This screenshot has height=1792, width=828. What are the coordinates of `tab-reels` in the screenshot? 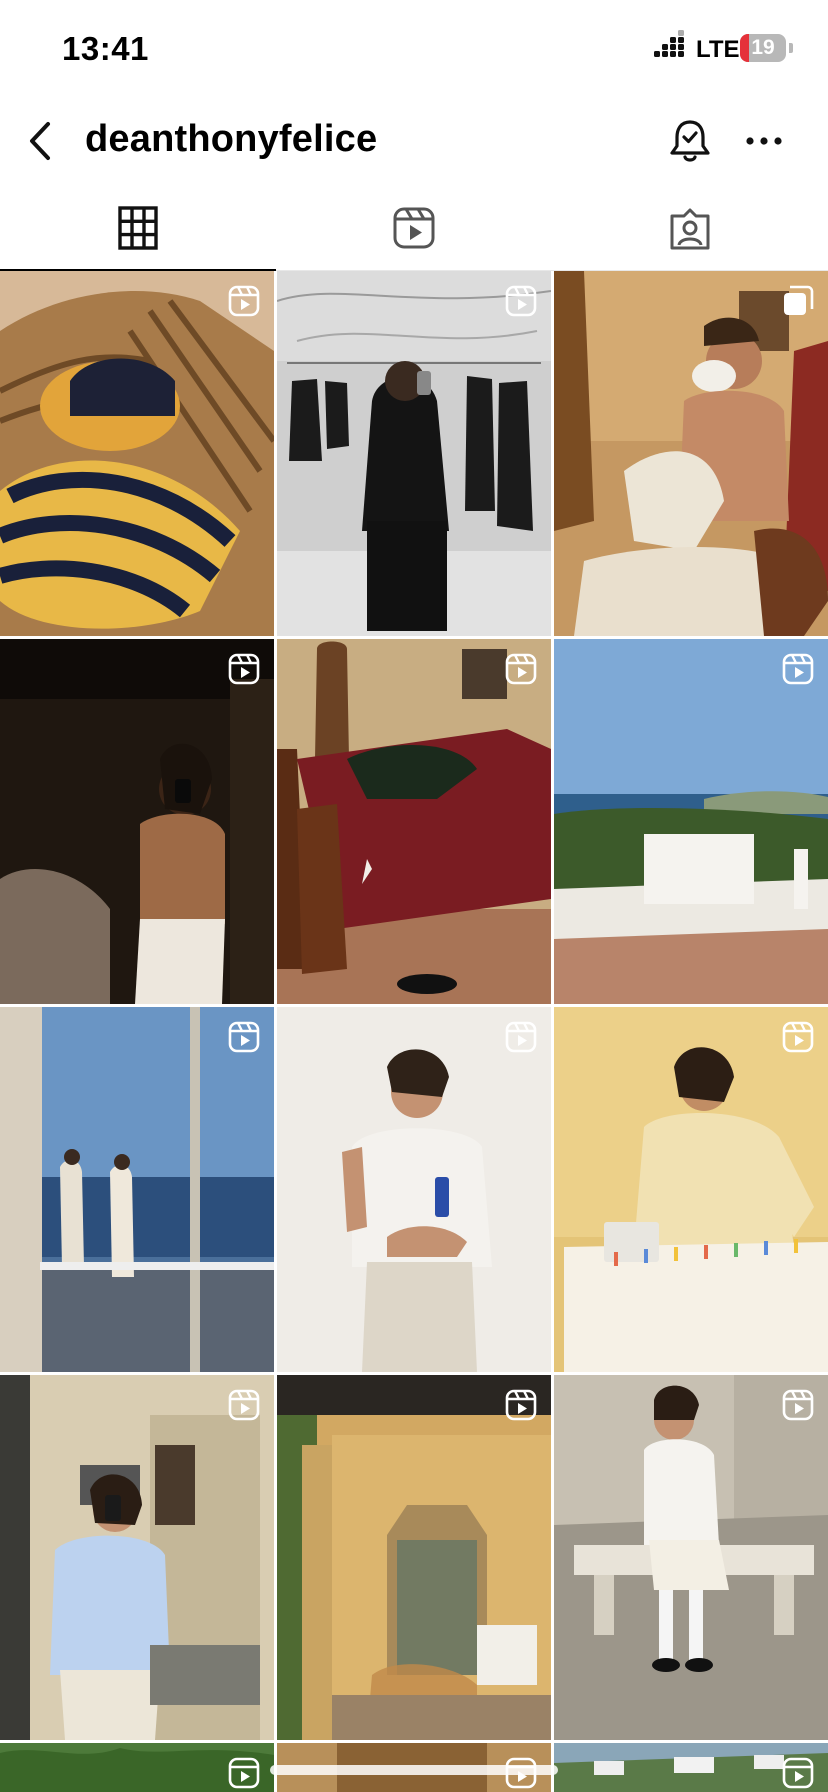 It's located at (414, 228).